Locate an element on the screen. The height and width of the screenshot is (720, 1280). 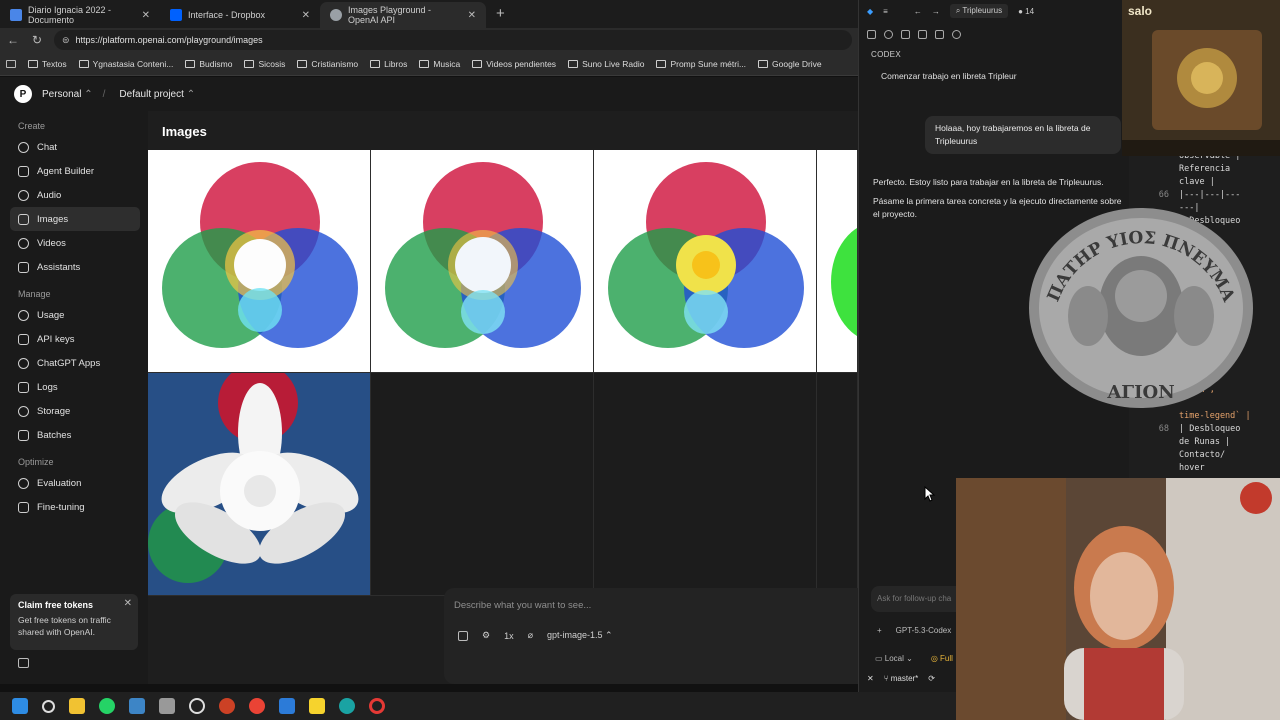
bookmark-item: Sicosis is located at coordinates (264, 64).